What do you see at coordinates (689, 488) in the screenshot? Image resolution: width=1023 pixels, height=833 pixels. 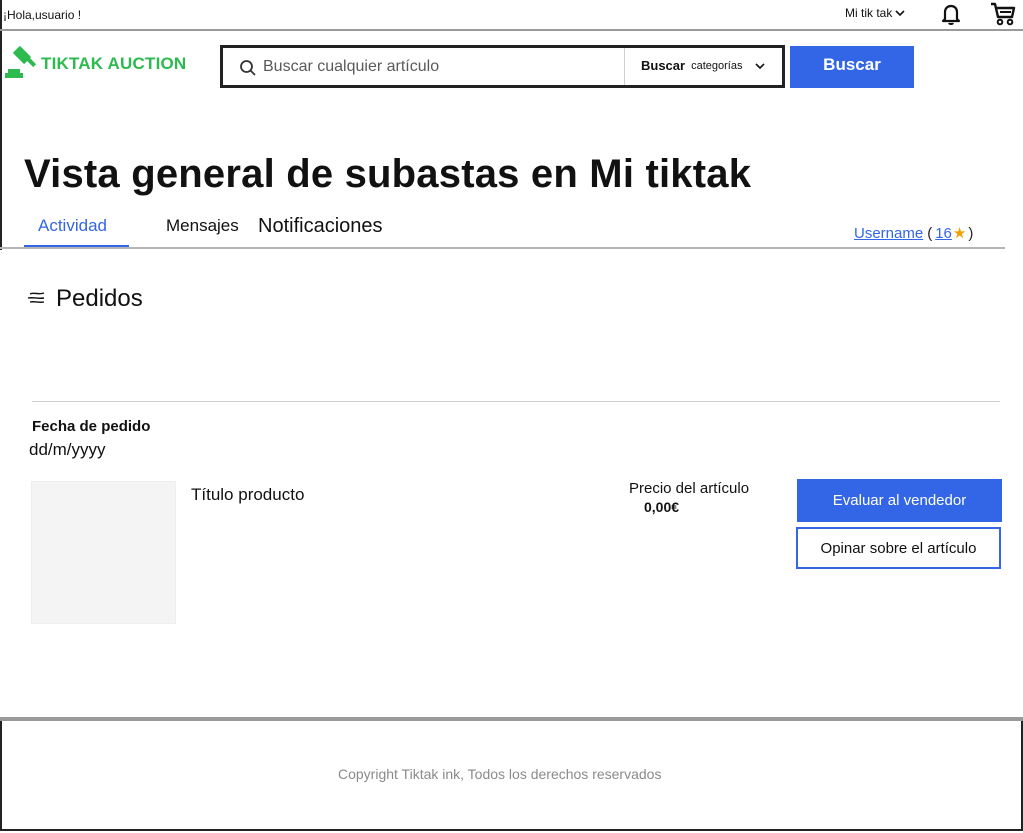 I see `price-label: Precio del artículo` at bounding box center [689, 488].